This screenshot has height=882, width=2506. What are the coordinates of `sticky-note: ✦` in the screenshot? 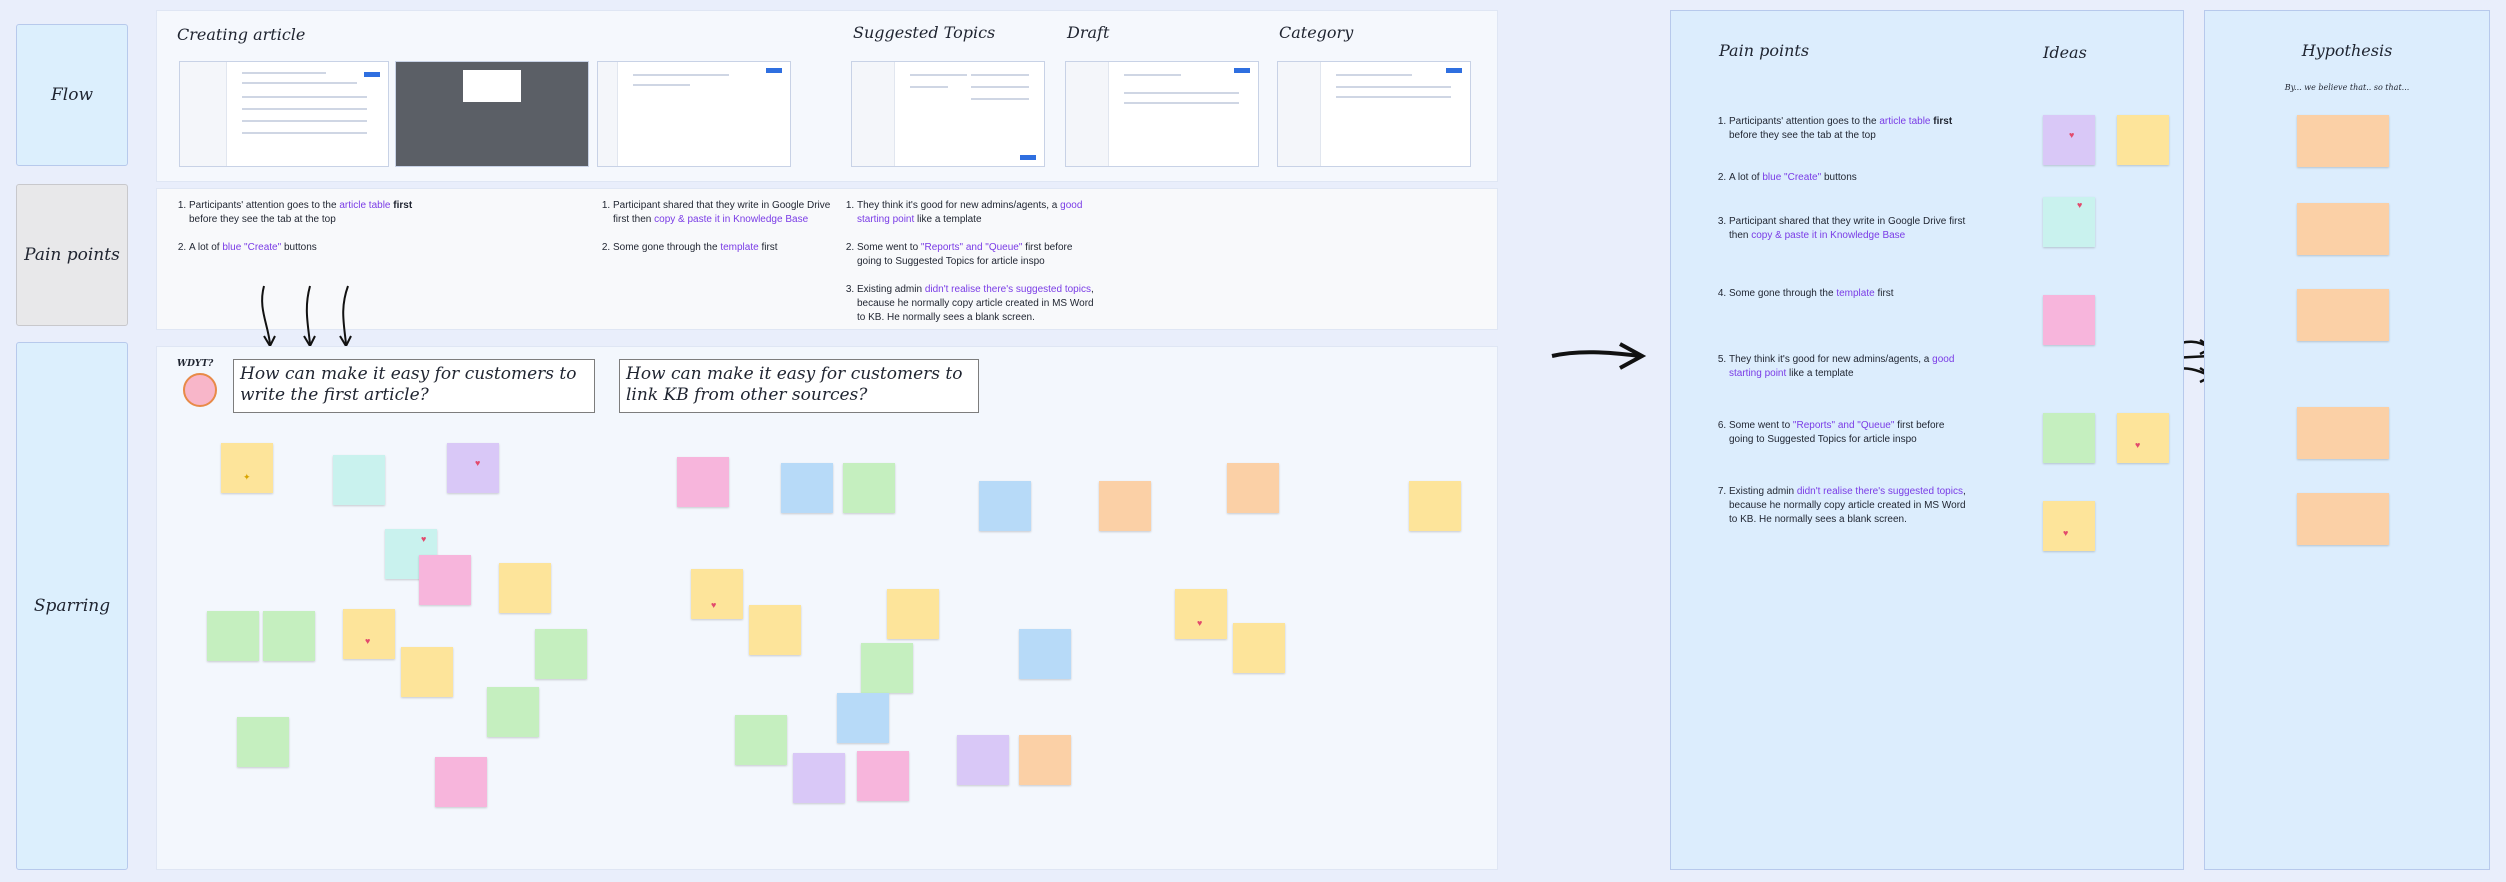 It's located at (247, 468).